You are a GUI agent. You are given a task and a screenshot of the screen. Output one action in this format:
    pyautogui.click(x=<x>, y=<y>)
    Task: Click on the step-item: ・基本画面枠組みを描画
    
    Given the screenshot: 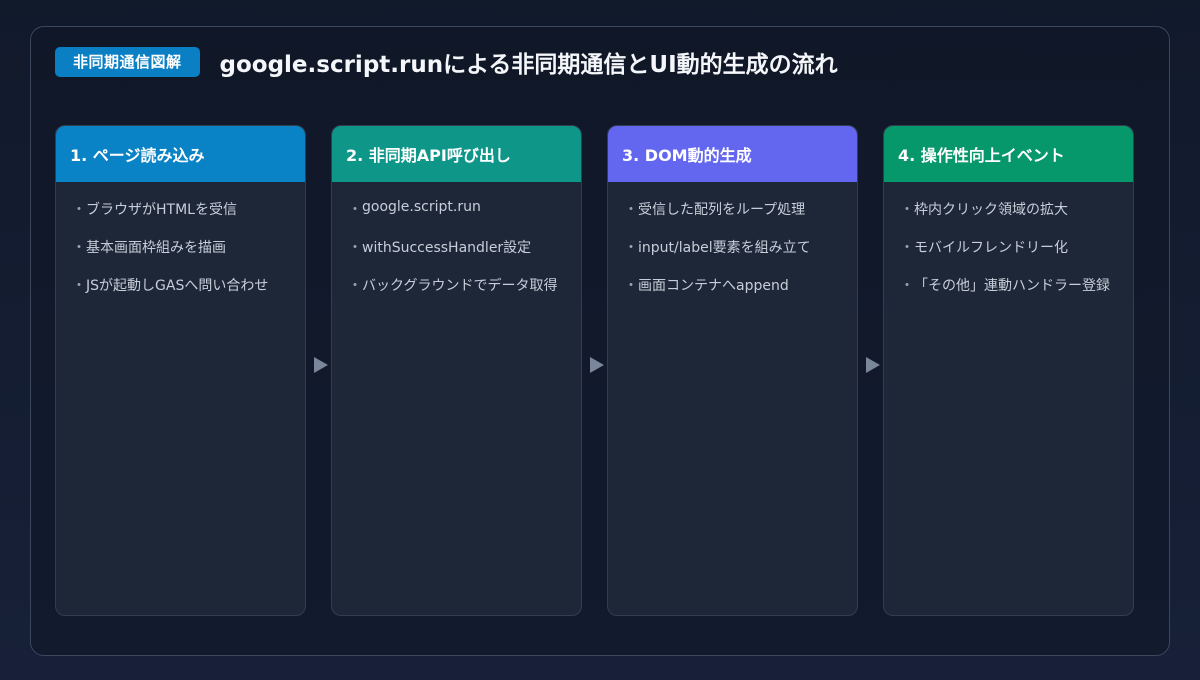 What is the action you would take?
    pyautogui.click(x=188, y=256)
    